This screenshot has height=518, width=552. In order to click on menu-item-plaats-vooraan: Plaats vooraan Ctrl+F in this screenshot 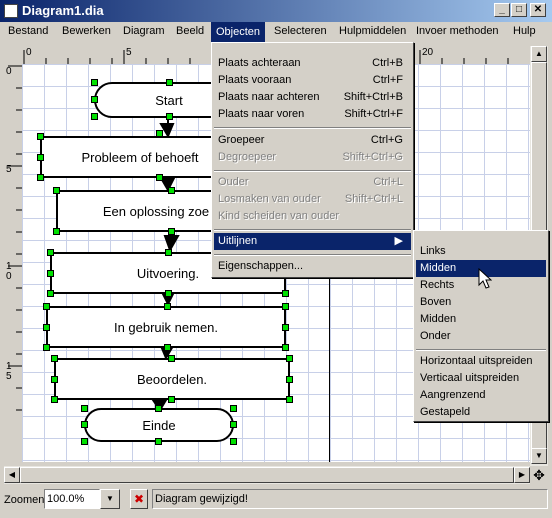, I will do `click(312, 80)`.